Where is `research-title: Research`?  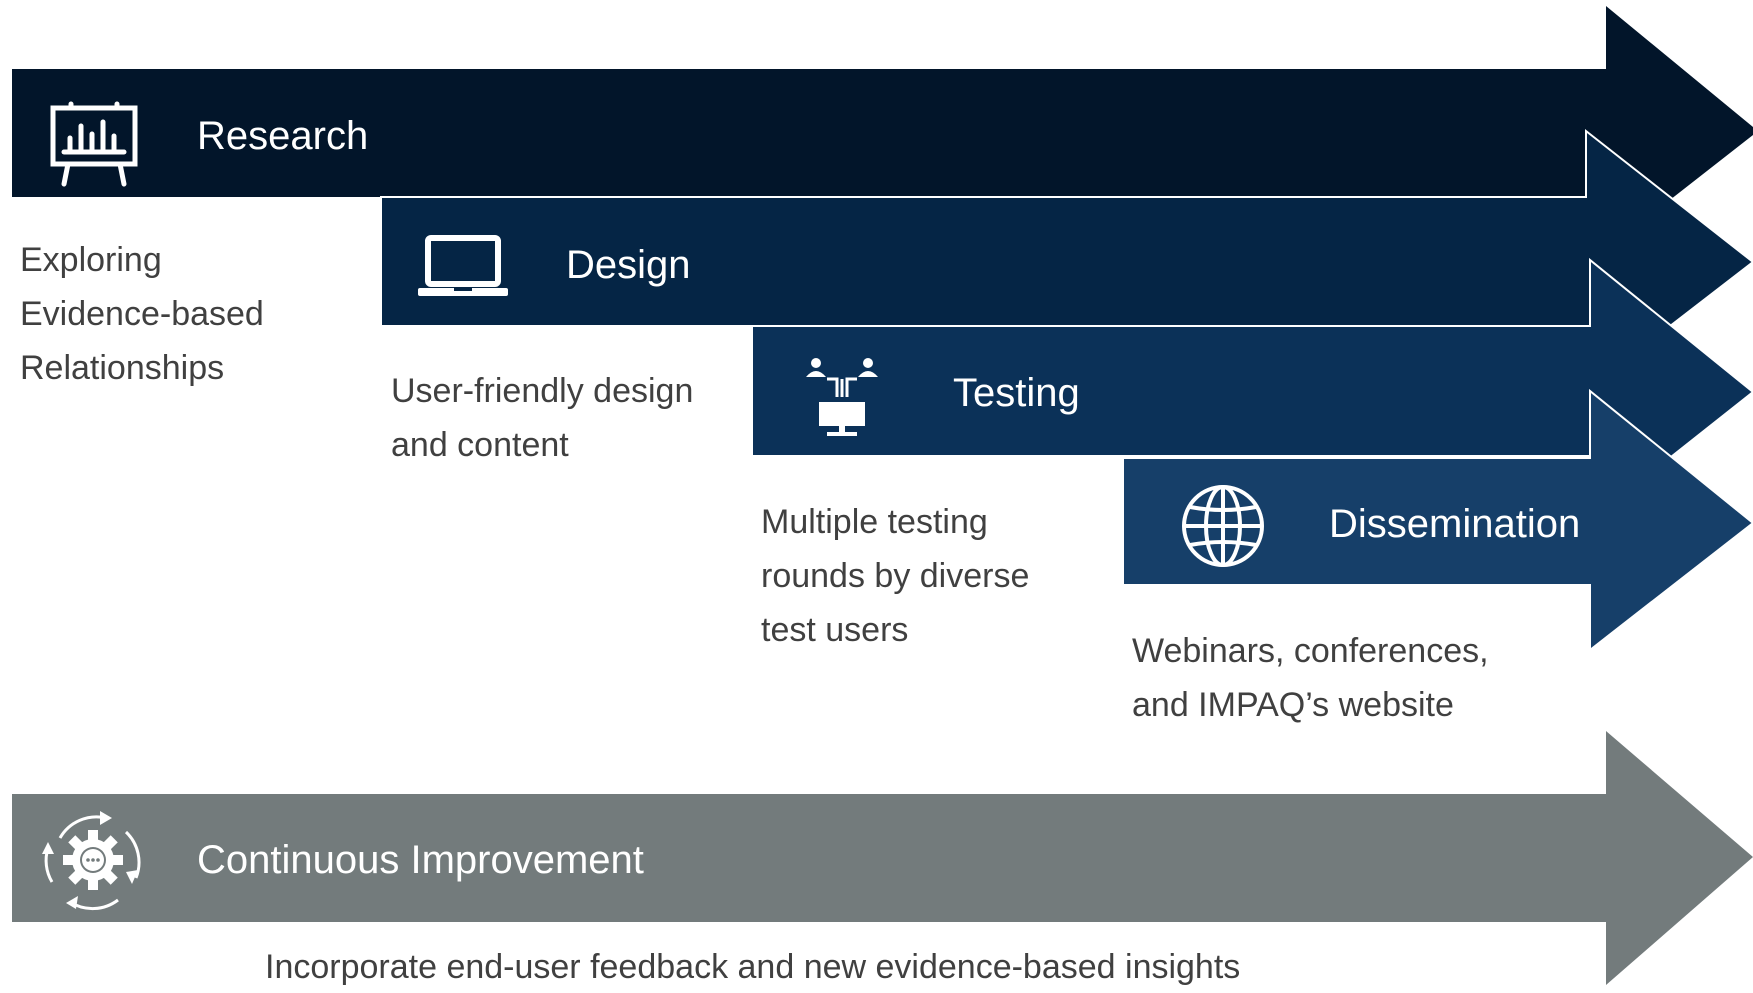
research-title: Research is located at coordinates (283, 136).